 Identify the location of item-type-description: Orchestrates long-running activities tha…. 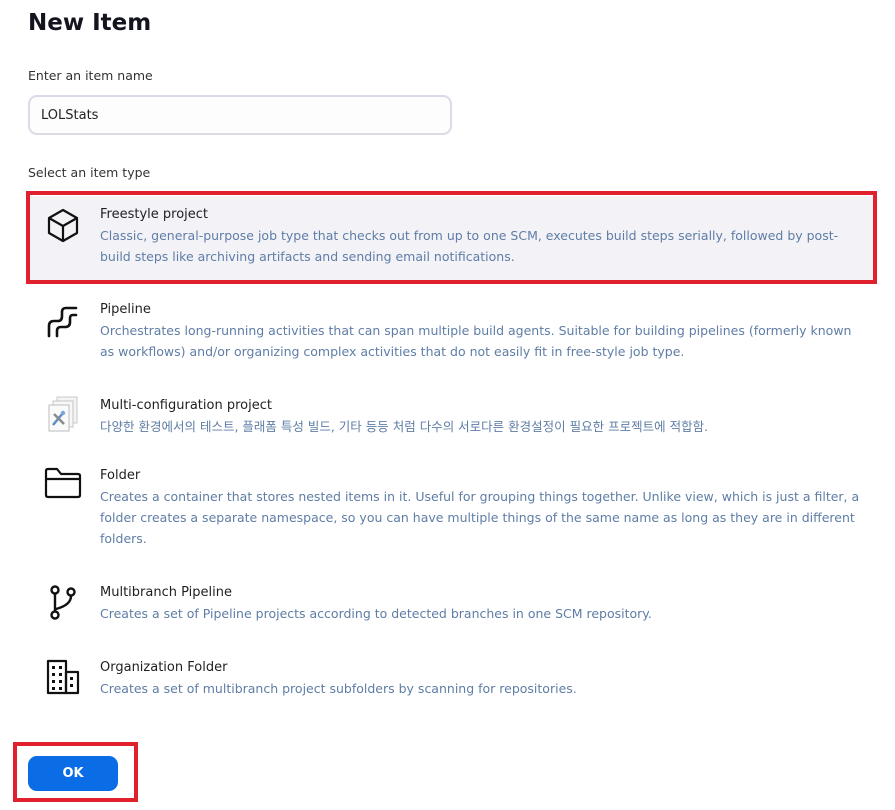
(476, 341).